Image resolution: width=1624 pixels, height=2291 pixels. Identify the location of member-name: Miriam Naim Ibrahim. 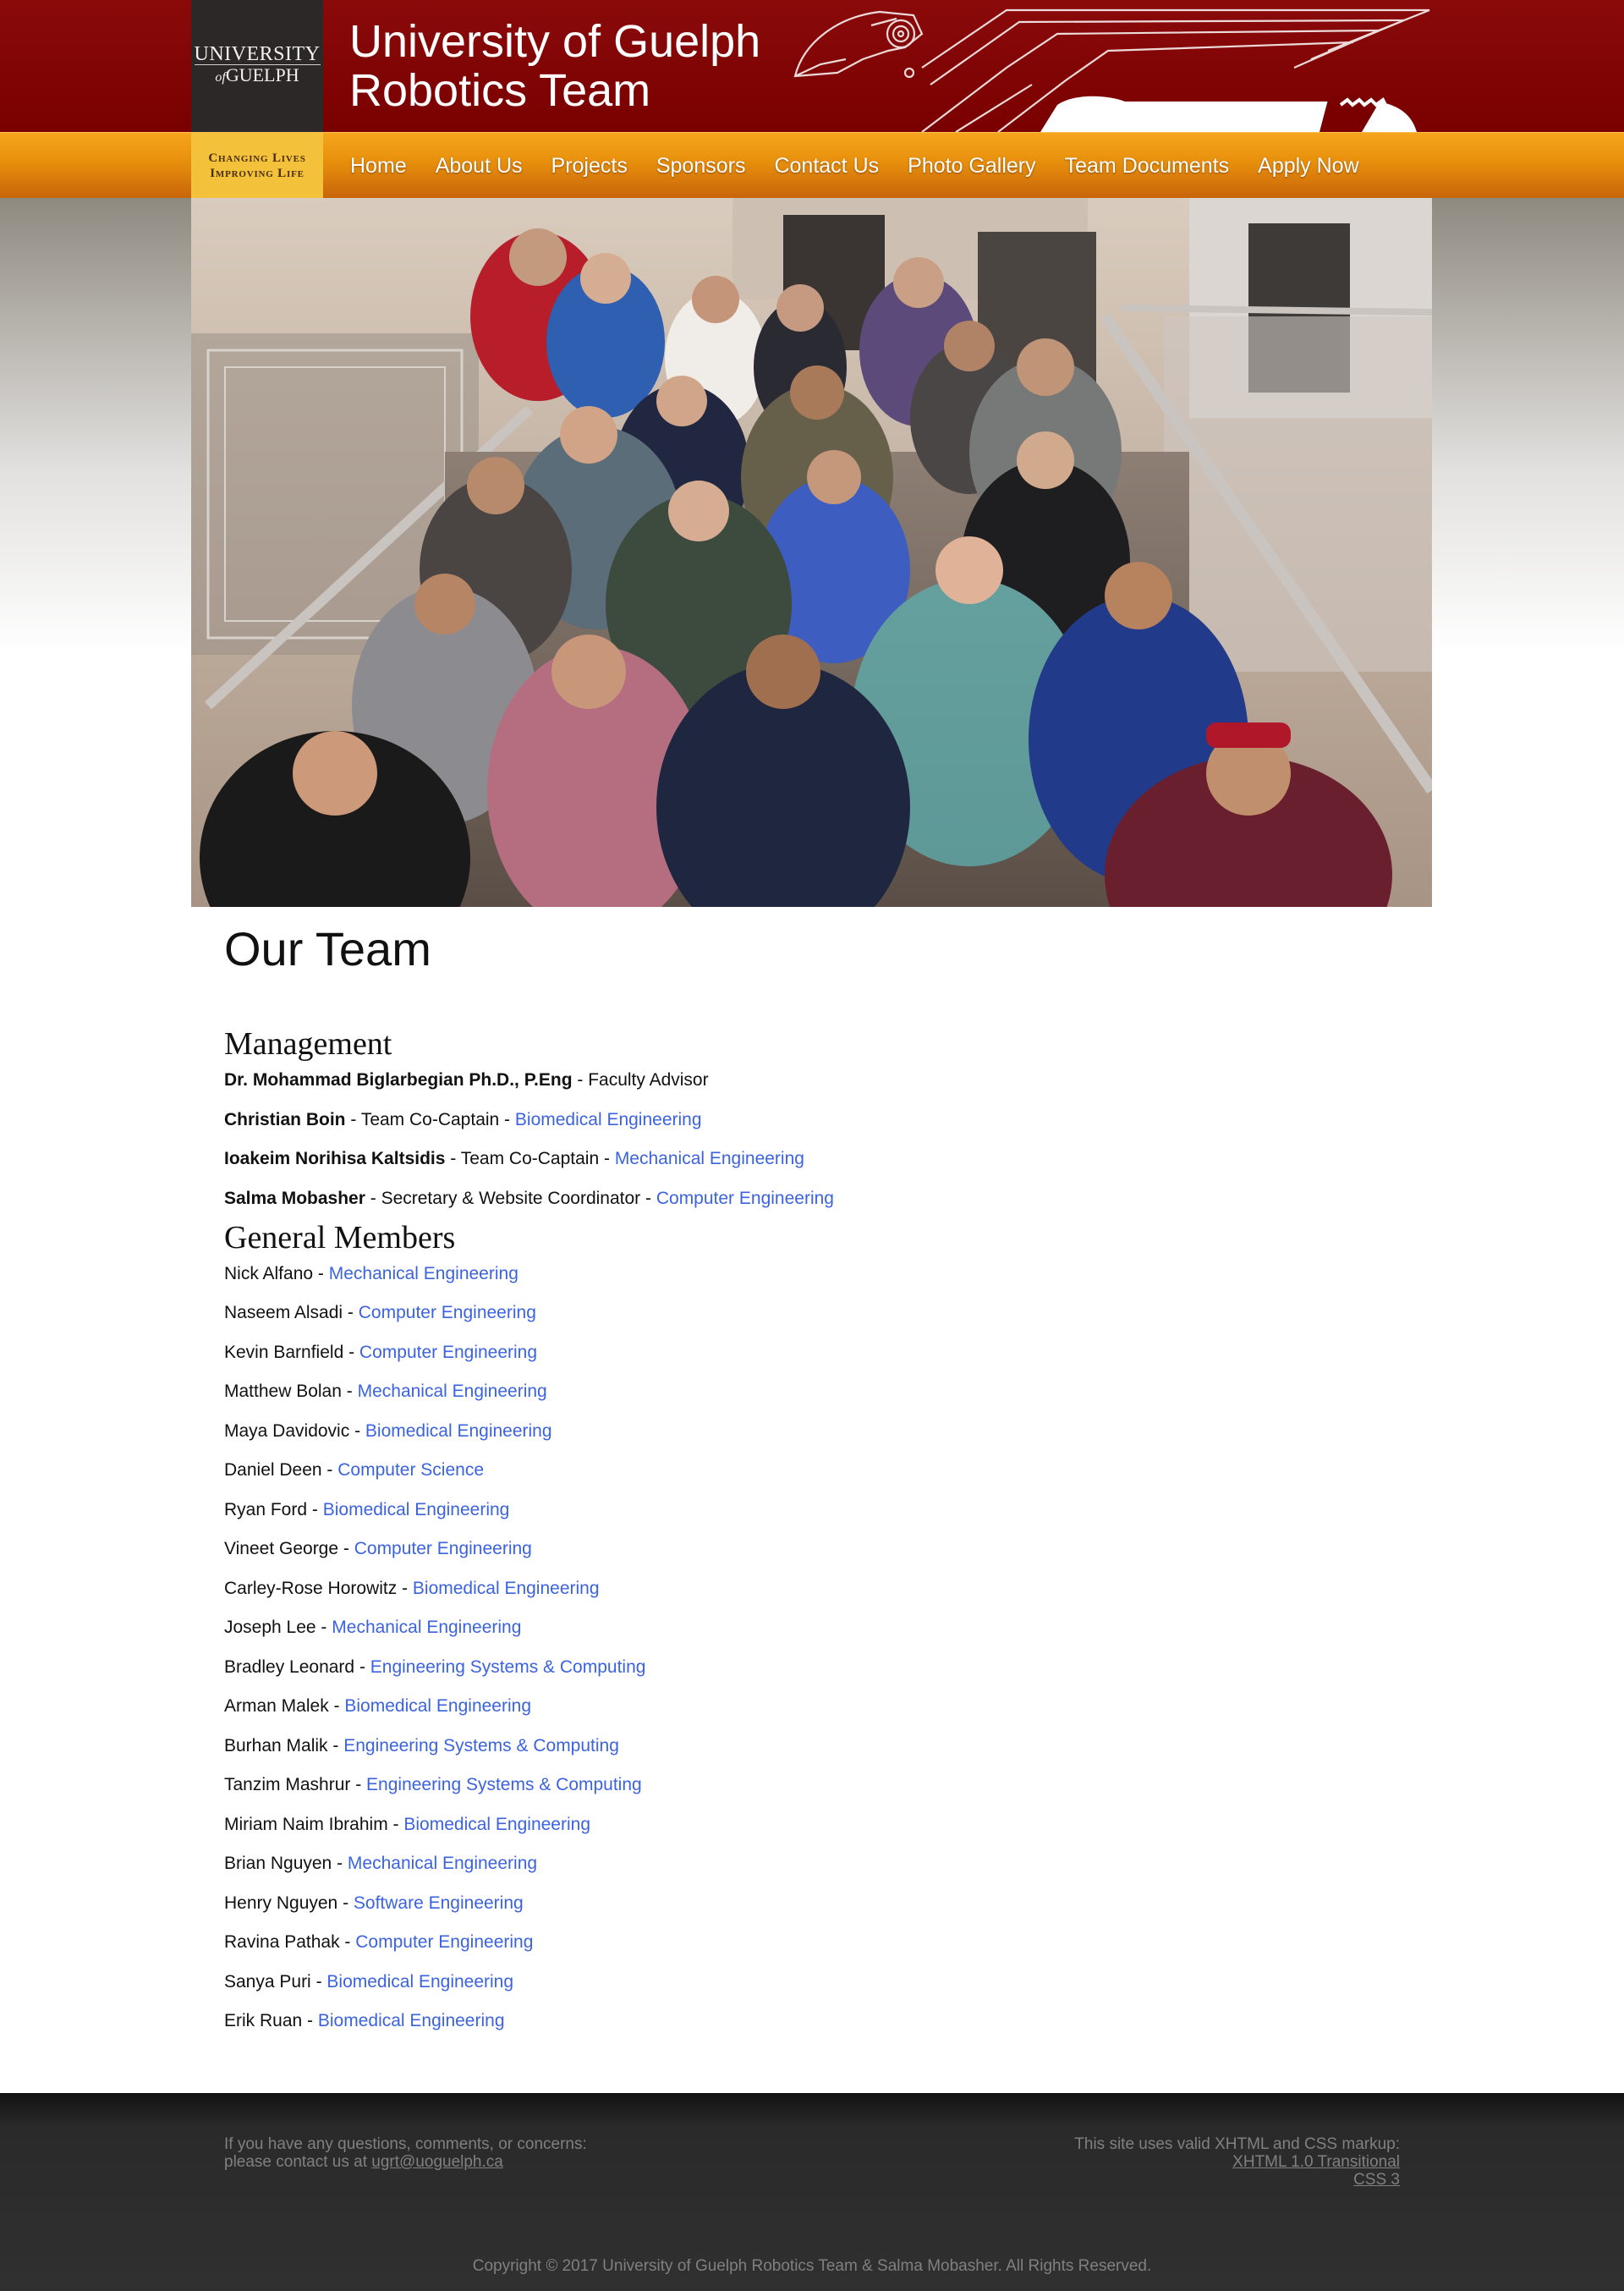
(306, 1824).